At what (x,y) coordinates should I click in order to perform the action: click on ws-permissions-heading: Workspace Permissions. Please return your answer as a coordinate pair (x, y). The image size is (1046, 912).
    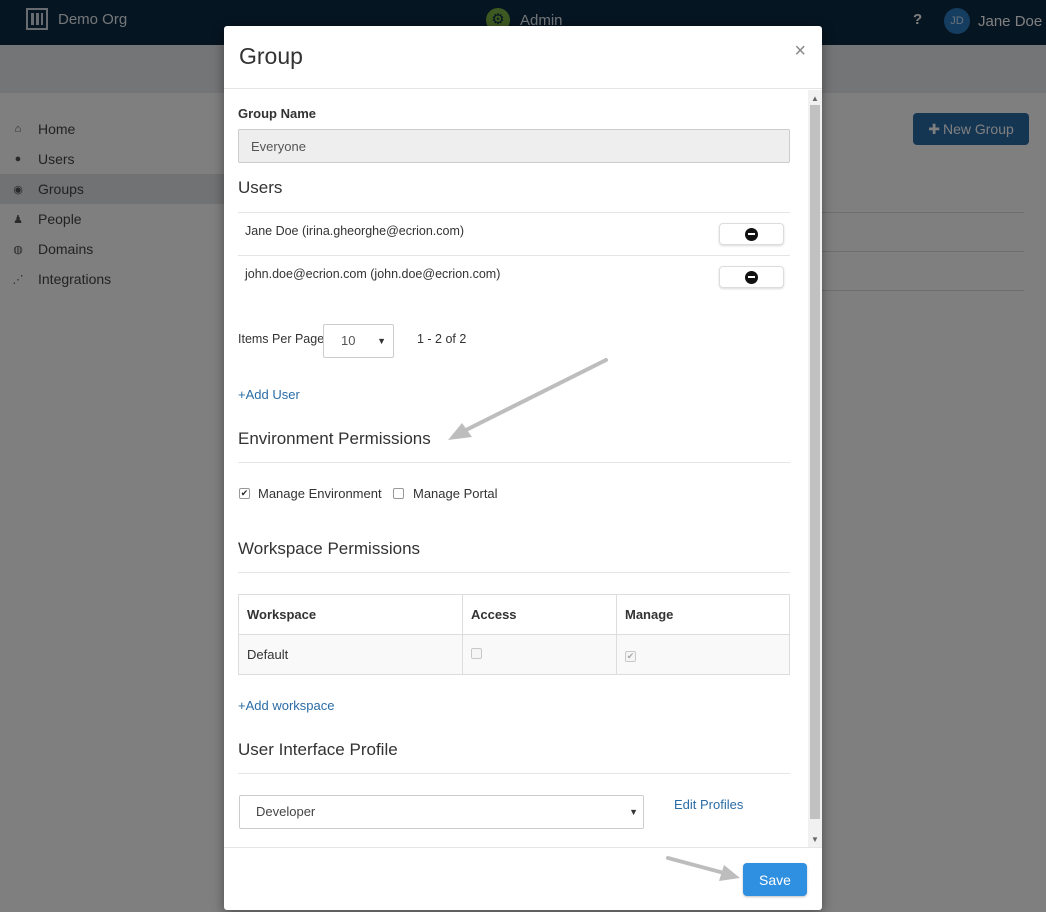
    Looking at the image, I should click on (329, 548).